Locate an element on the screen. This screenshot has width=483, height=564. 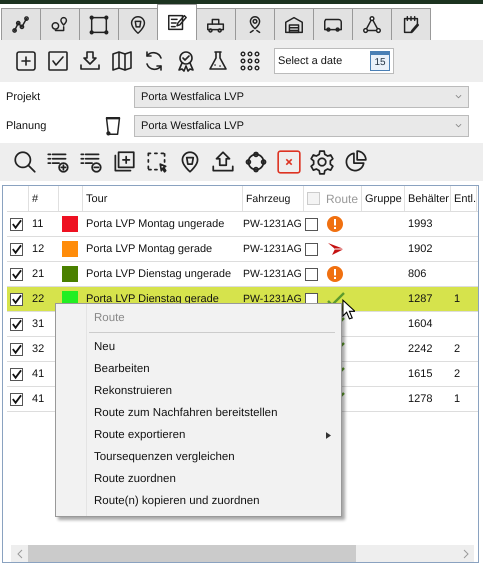
table-cell-text: 806 is located at coordinates (417, 274).